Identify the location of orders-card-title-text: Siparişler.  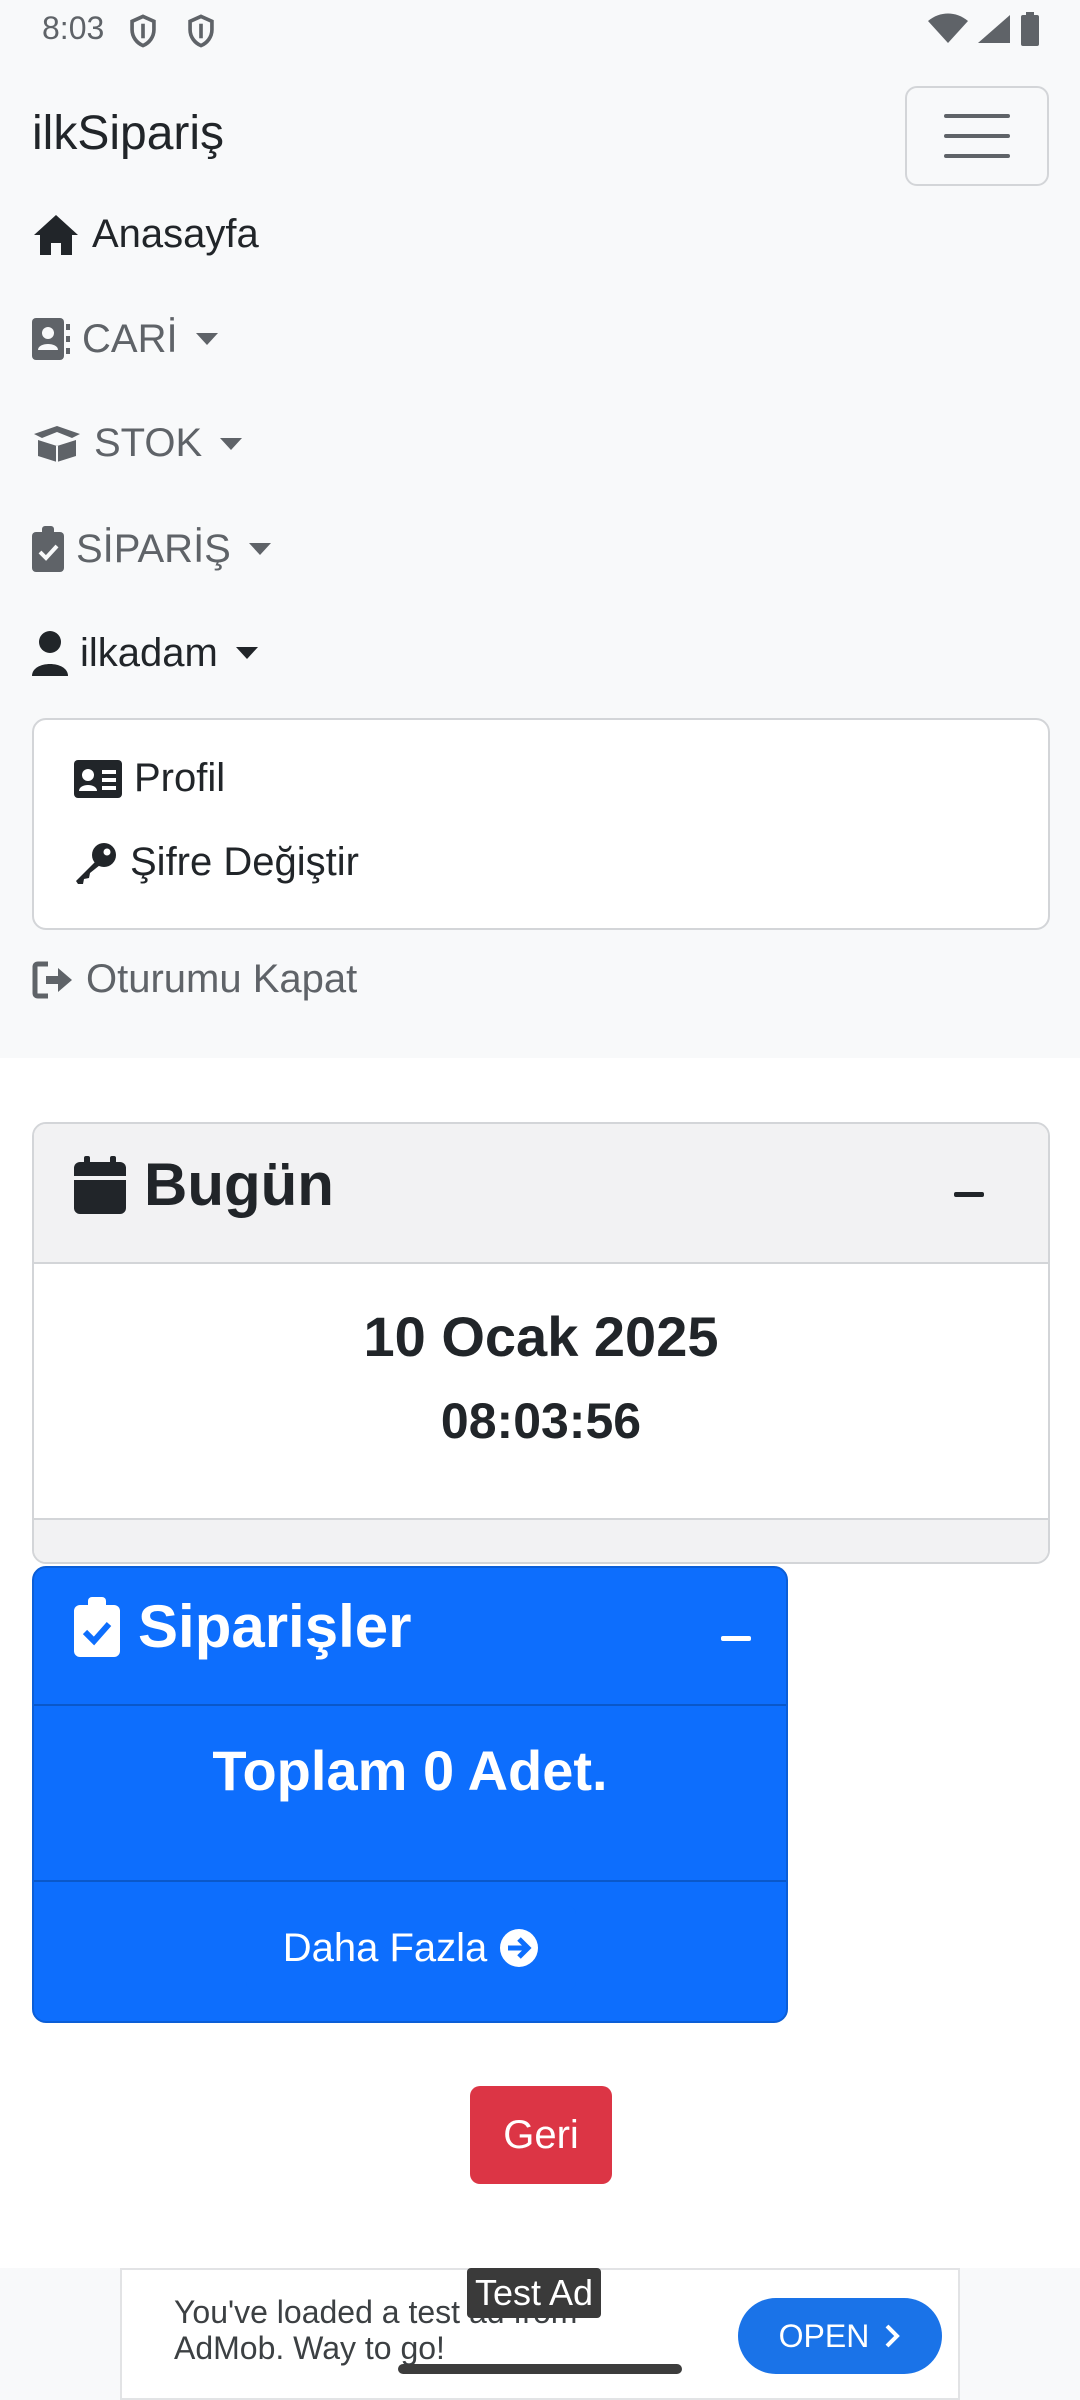
(275, 1626).